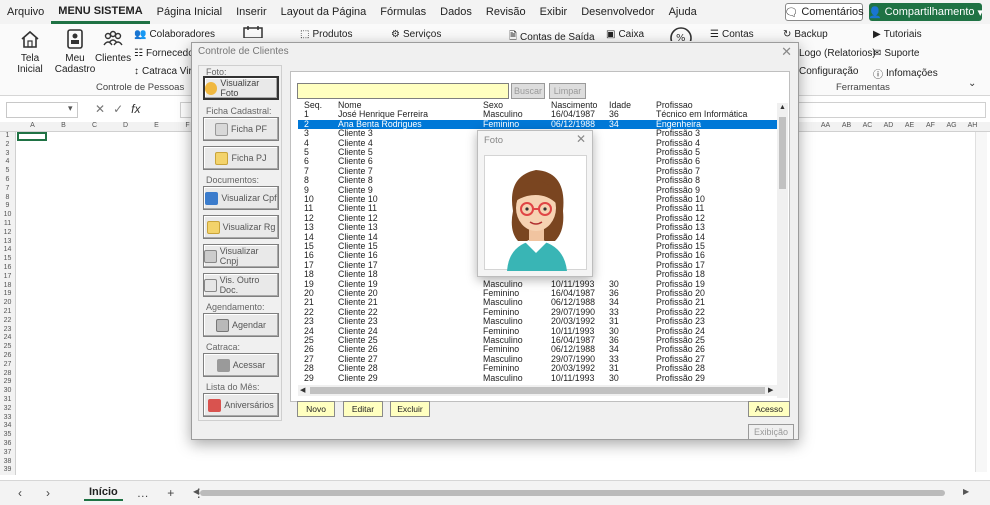 The width and height of the screenshot is (990, 505). I want to click on row-header: 33, so click(8, 418).